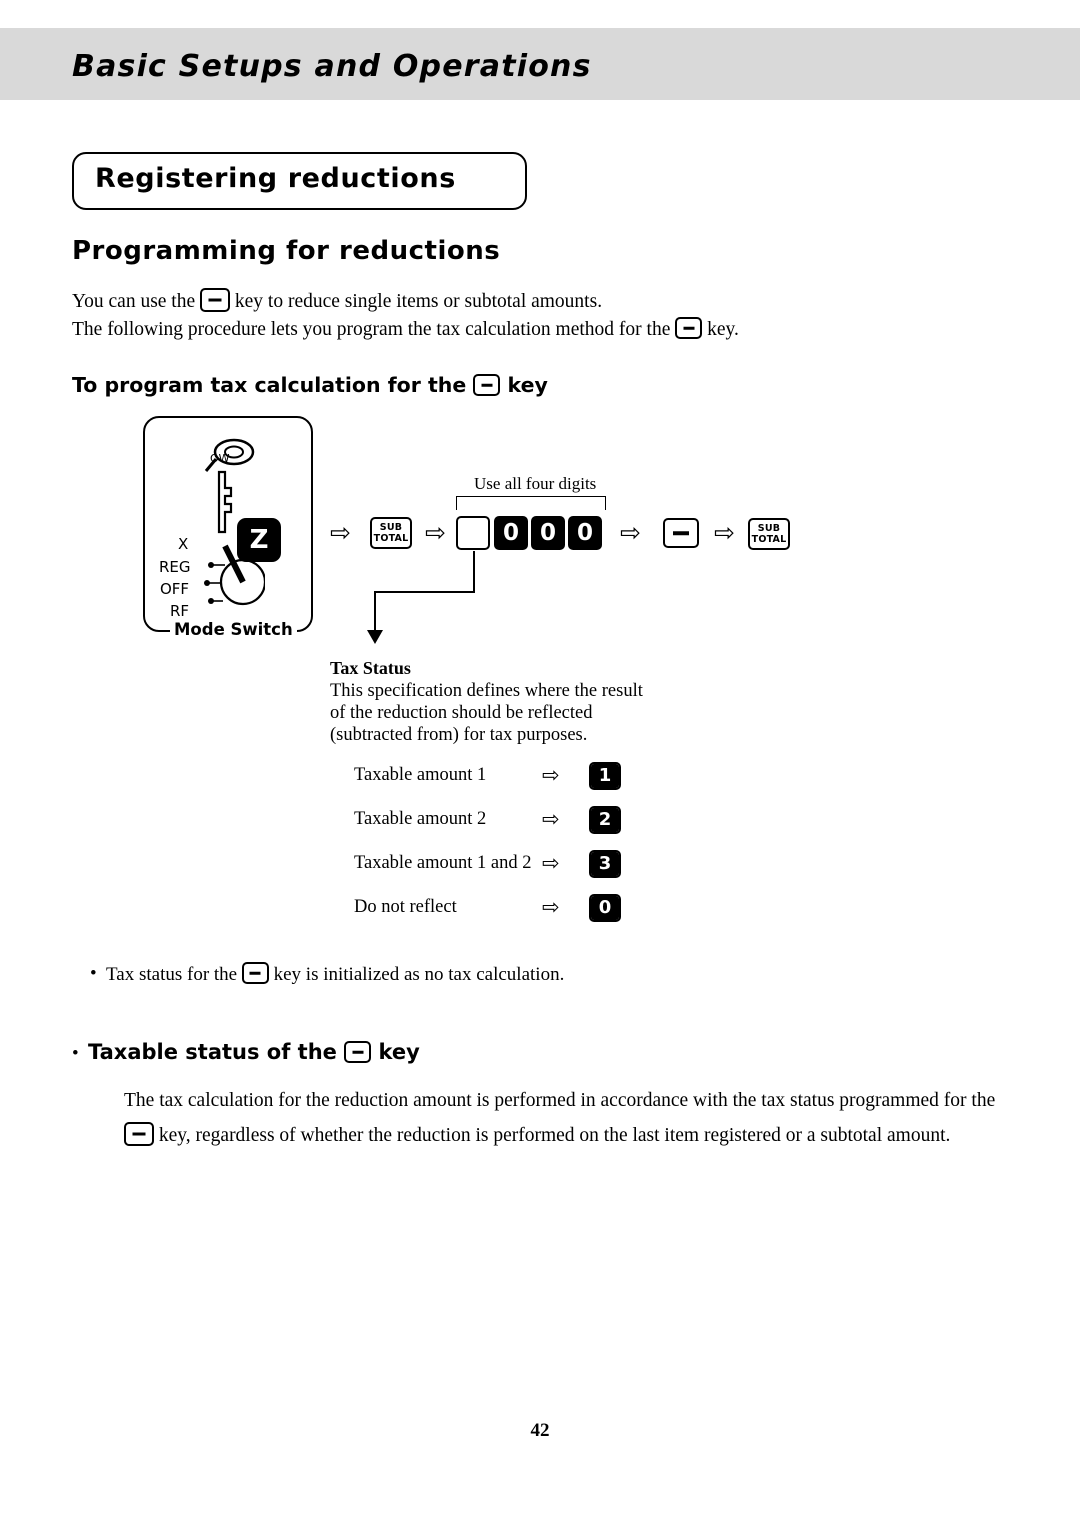 The height and width of the screenshot is (1528, 1080). What do you see at coordinates (443, 863) in the screenshot?
I see `tax-row-label-3: Taxable amount 1 and 2` at bounding box center [443, 863].